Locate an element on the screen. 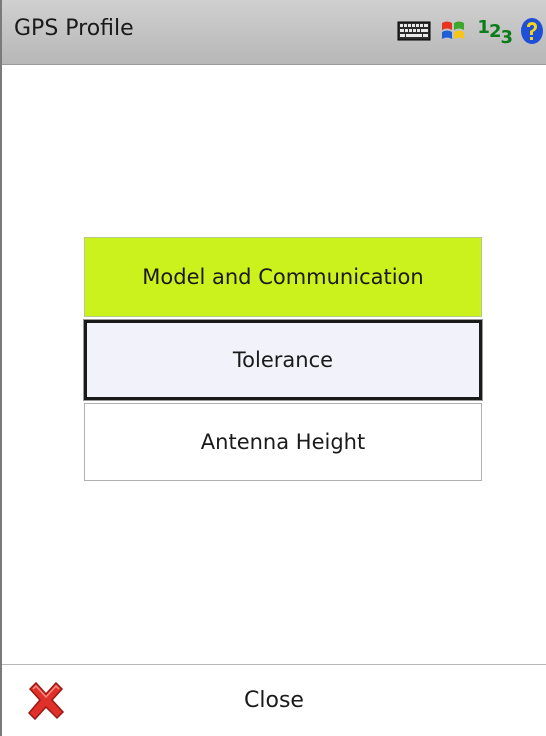  input-mode-digit-2: 2 is located at coordinates (494, 31).